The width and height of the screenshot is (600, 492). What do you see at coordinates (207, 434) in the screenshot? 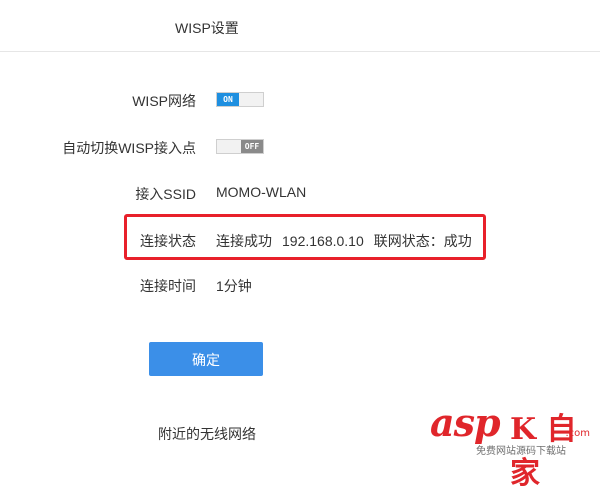
I see `nearby-networks-title: 附近的无线网络` at bounding box center [207, 434].